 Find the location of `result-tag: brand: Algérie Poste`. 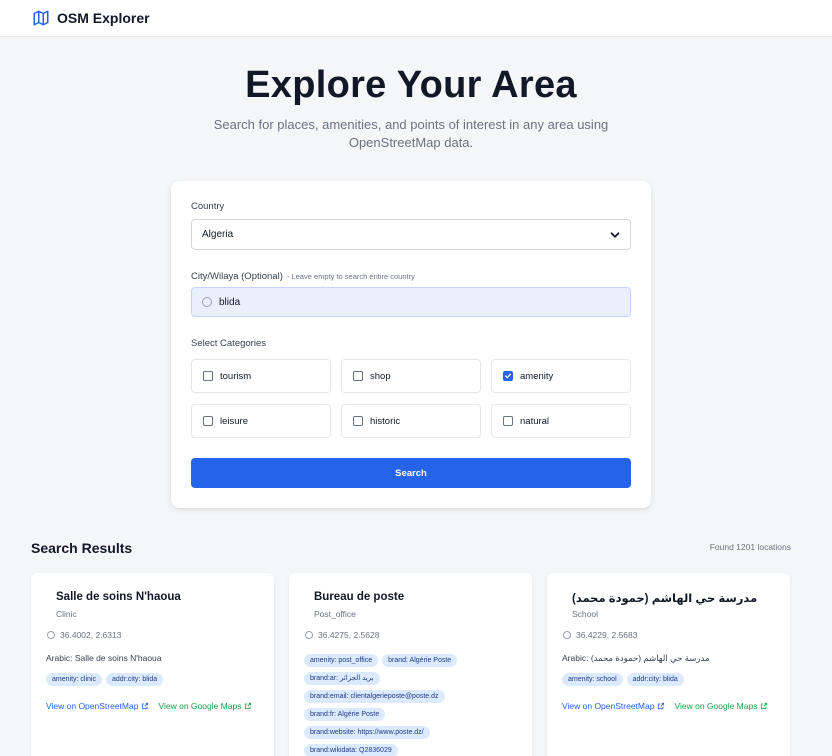

result-tag: brand: Algérie Poste is located at coordinates (420, 660).